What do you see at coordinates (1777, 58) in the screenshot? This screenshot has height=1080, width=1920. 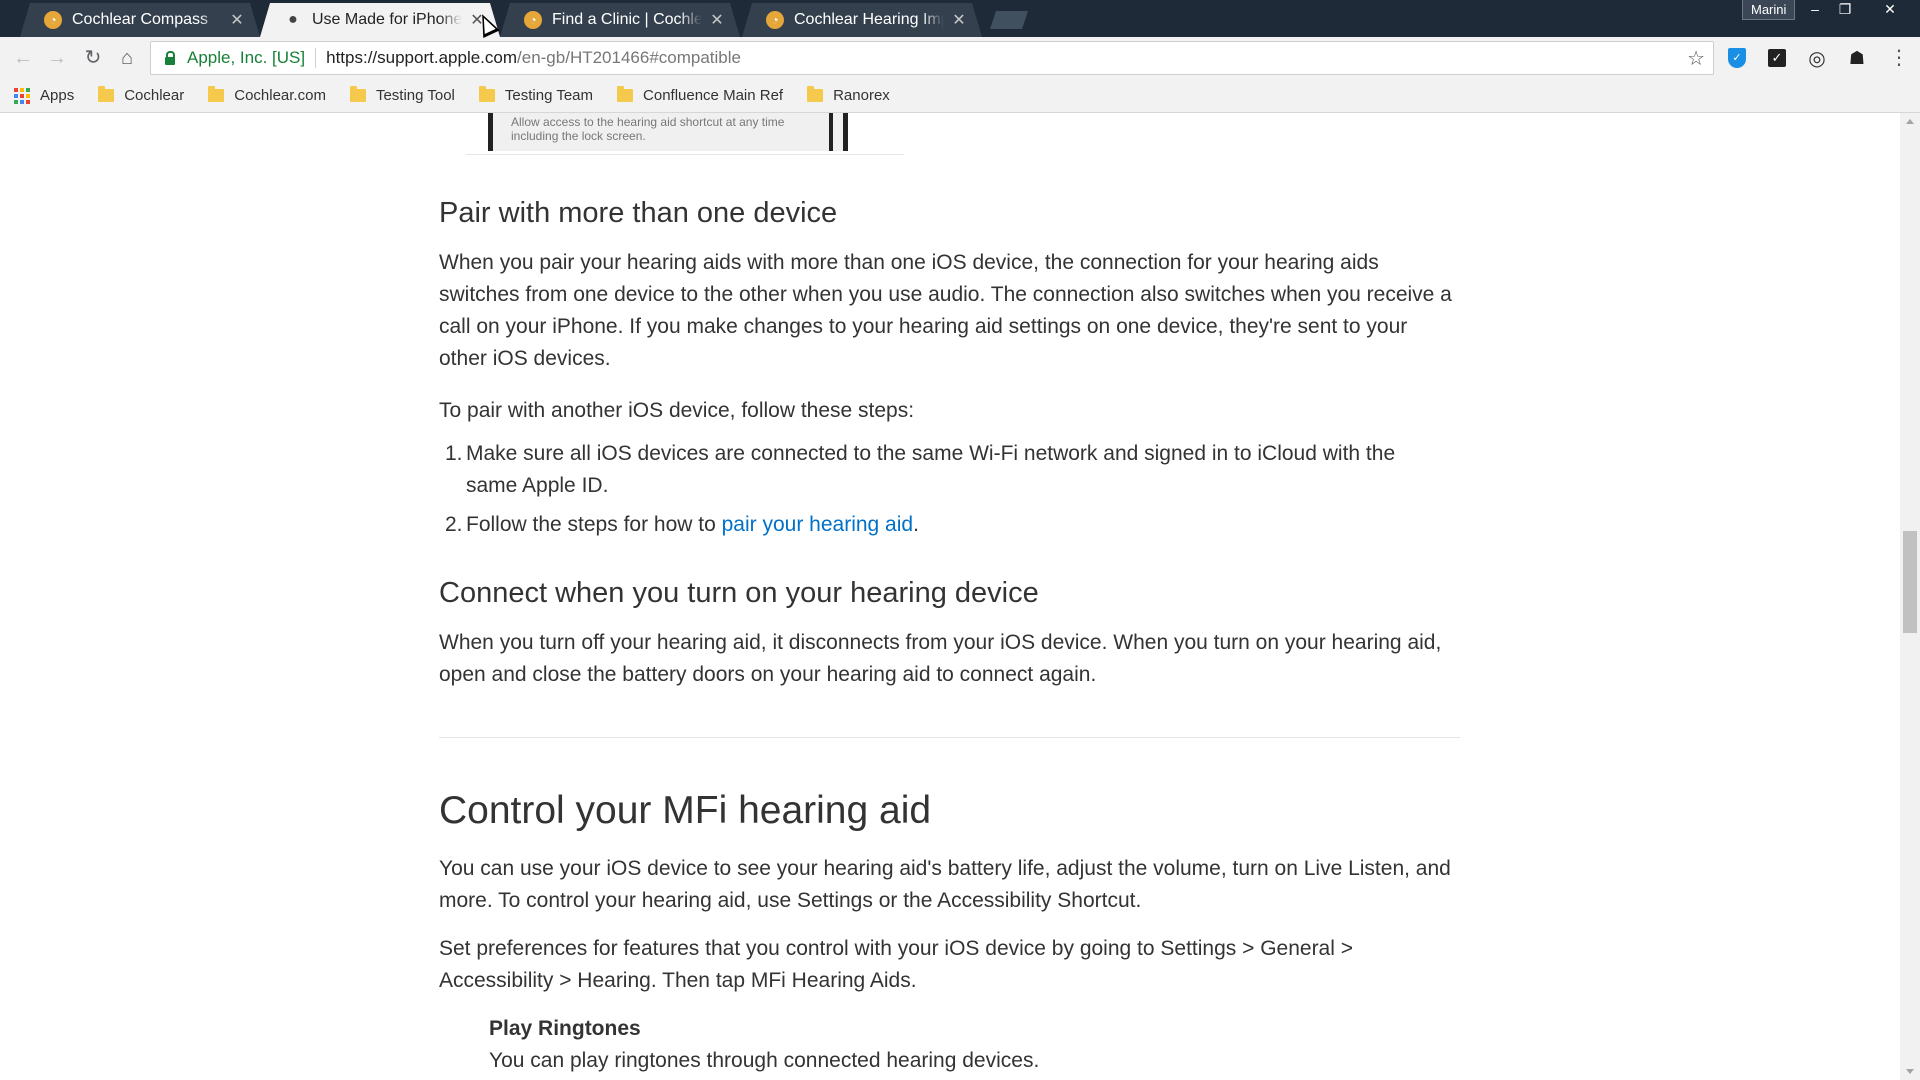 I see `checkmark-extension-icon: ✓` at bounding box center [1777, 58].